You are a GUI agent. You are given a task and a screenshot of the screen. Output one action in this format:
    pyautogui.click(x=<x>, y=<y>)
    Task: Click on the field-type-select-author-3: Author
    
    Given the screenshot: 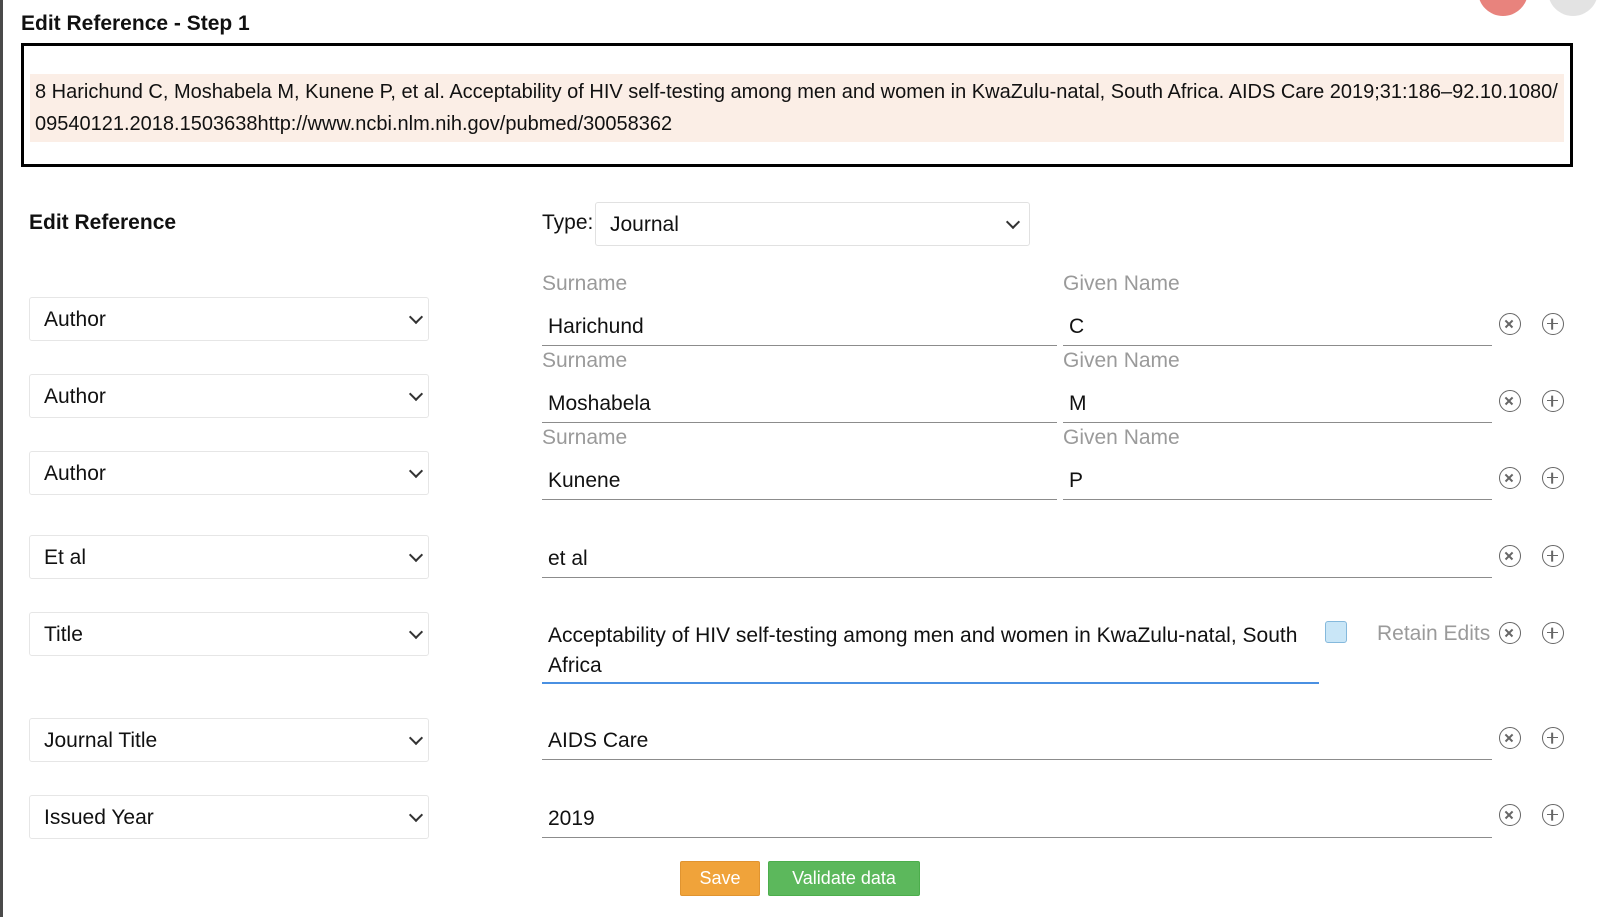 What is the action you would take?
    pyautogui.click(x=229, y=473)
    